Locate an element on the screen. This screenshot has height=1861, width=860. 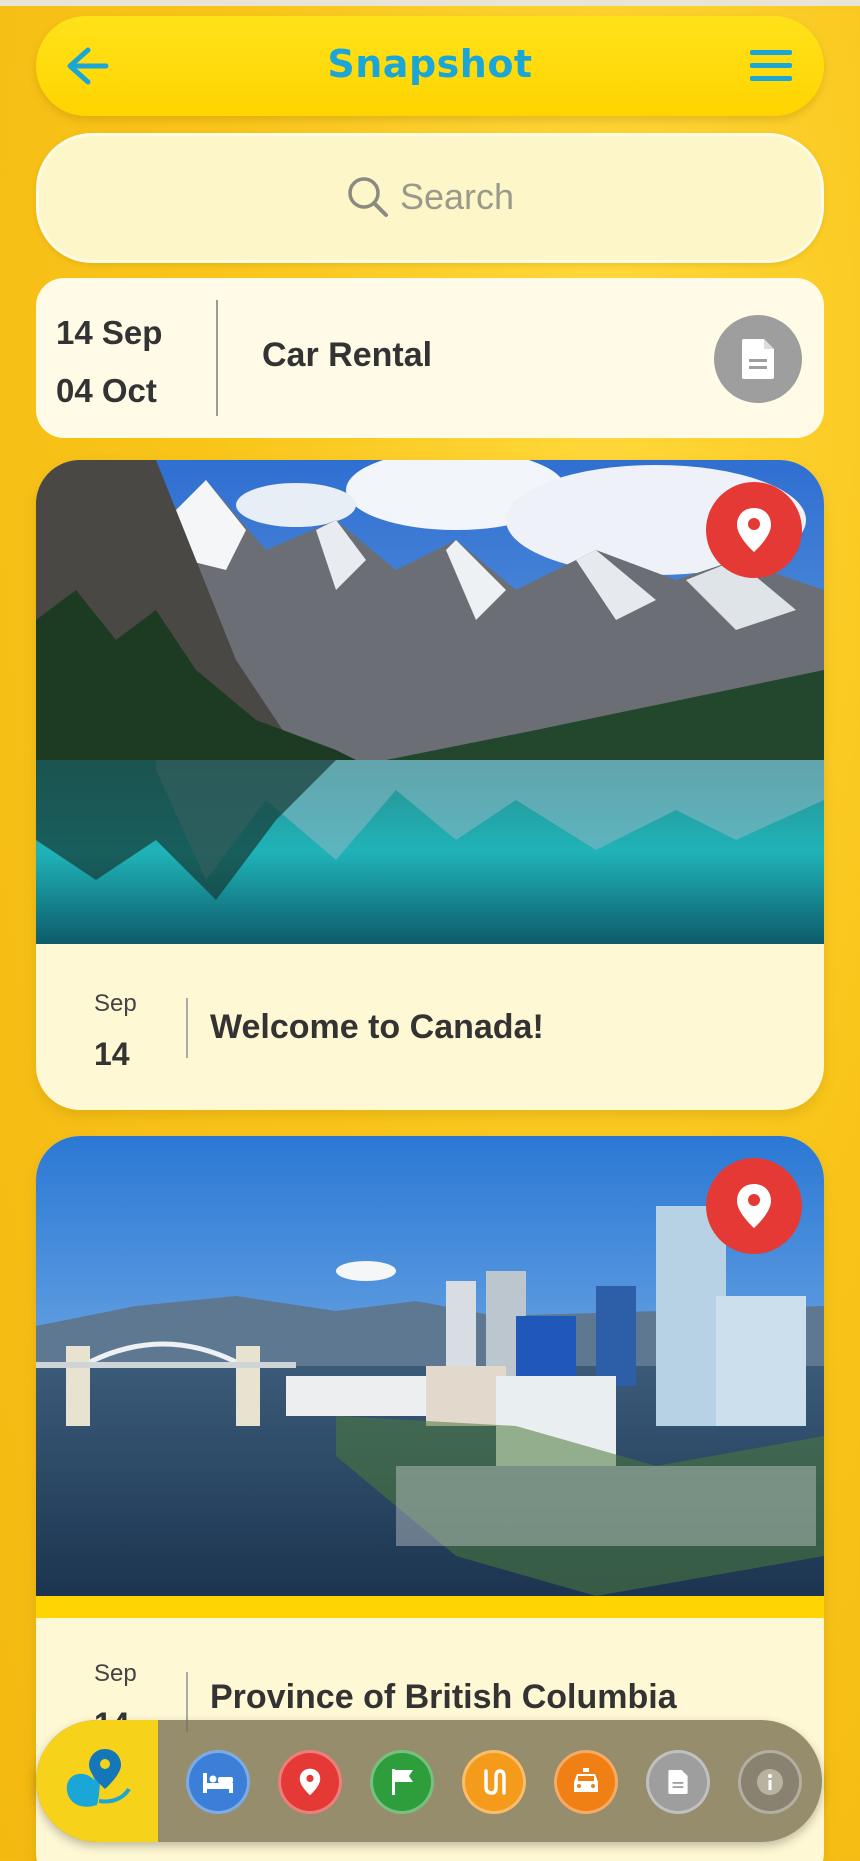
activities-button is located at coordinates (402, 1782).